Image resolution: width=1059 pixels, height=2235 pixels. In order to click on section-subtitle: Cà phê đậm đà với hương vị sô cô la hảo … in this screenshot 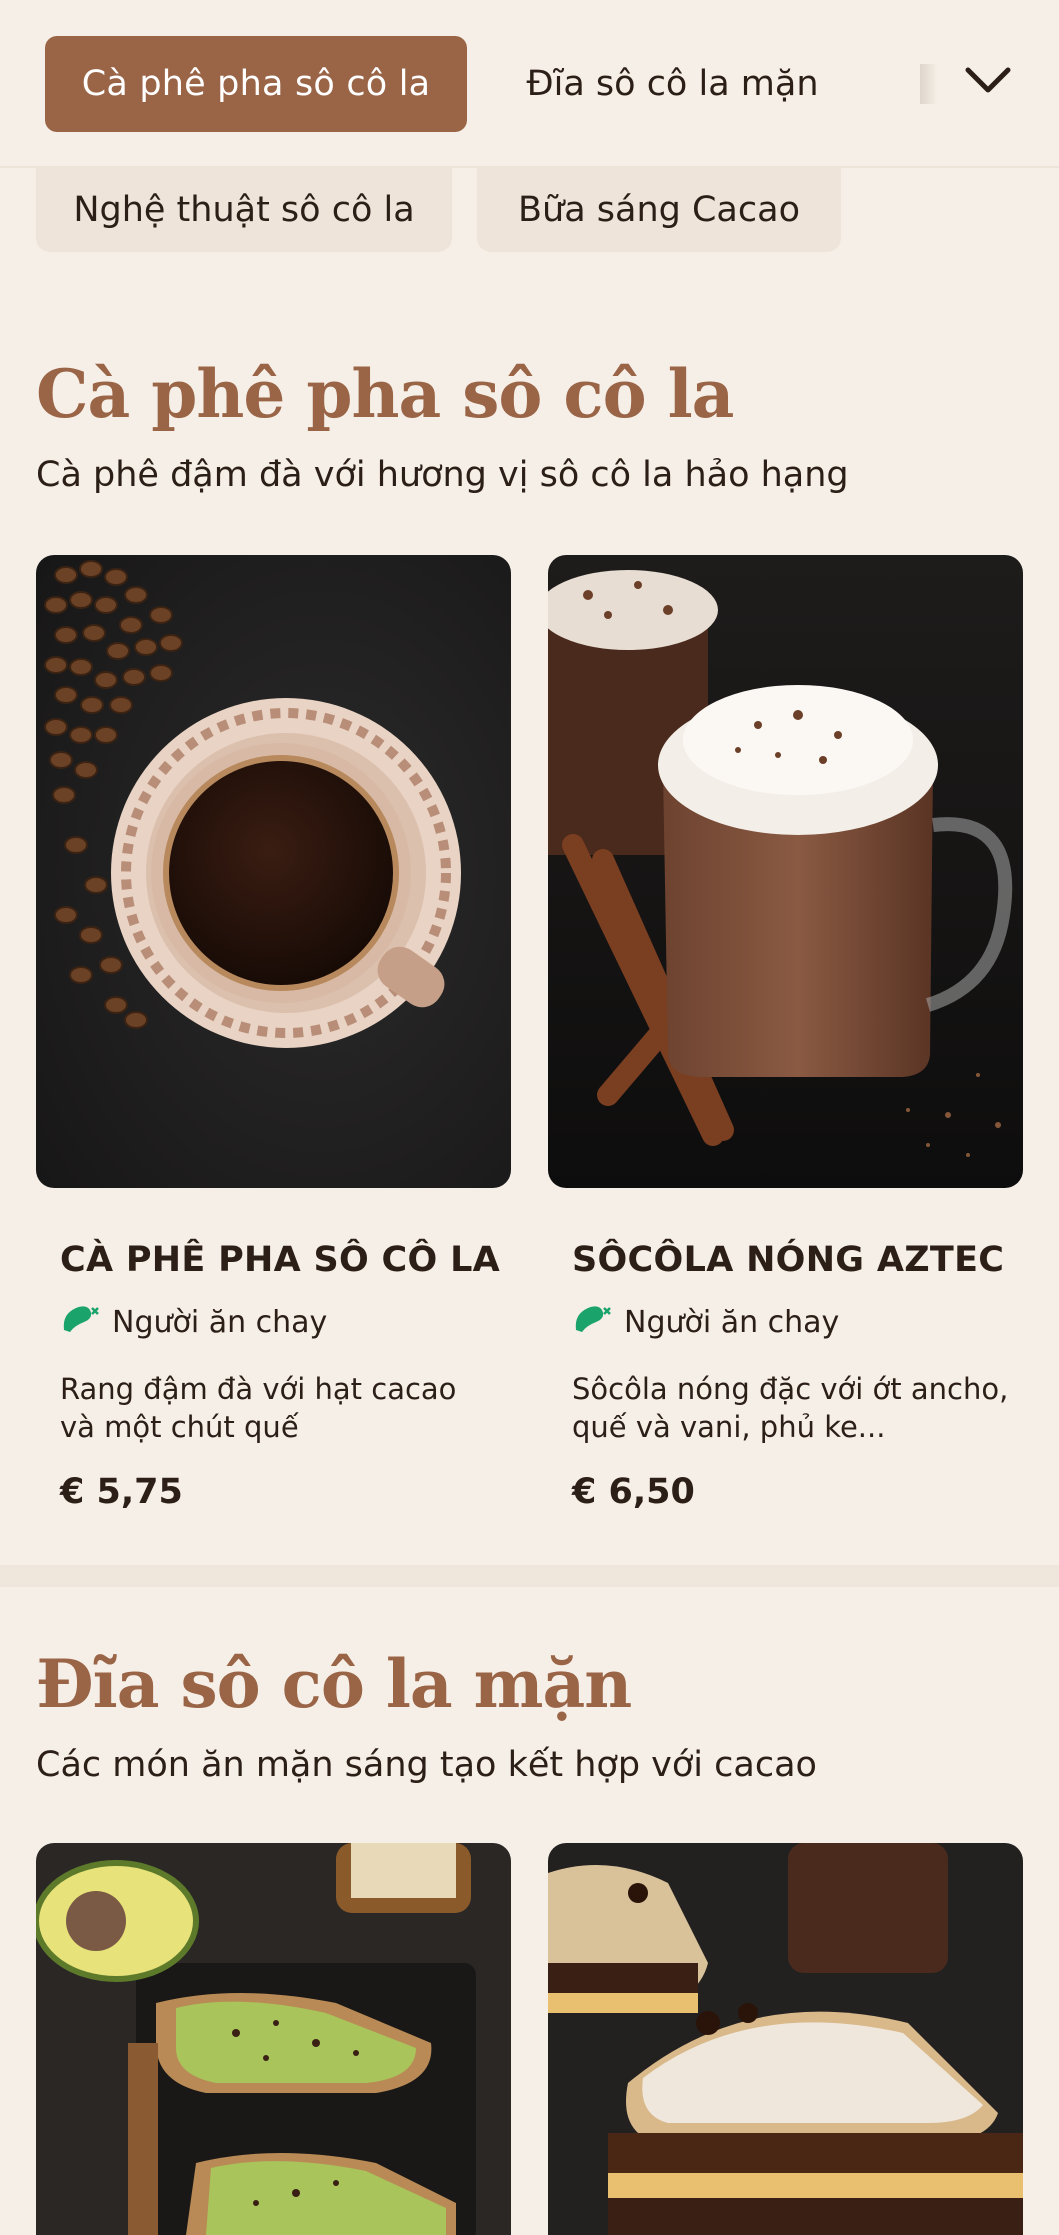, I will do `click(442, 475)`.